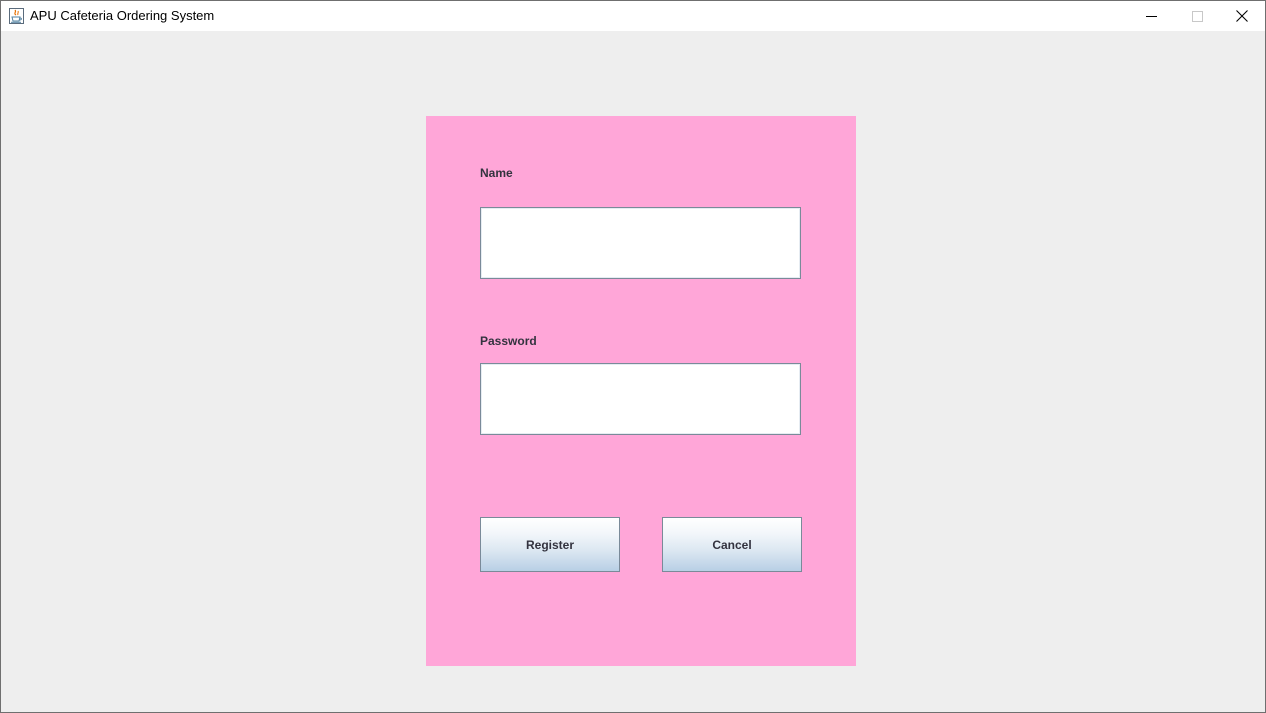 This screenshot has width=1266, height=713. What do you see at coordinates (122, 15) in the screenshot?
I see `window-title: APU Cafeteria Ordering System` at bounding box center [122, 15].